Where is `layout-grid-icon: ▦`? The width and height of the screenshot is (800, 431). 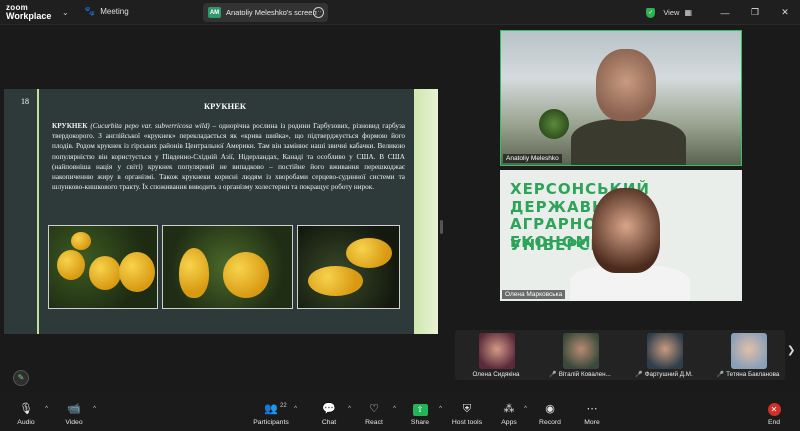
layout-grid-icon: ▦ is located at coordinates (688, 12).